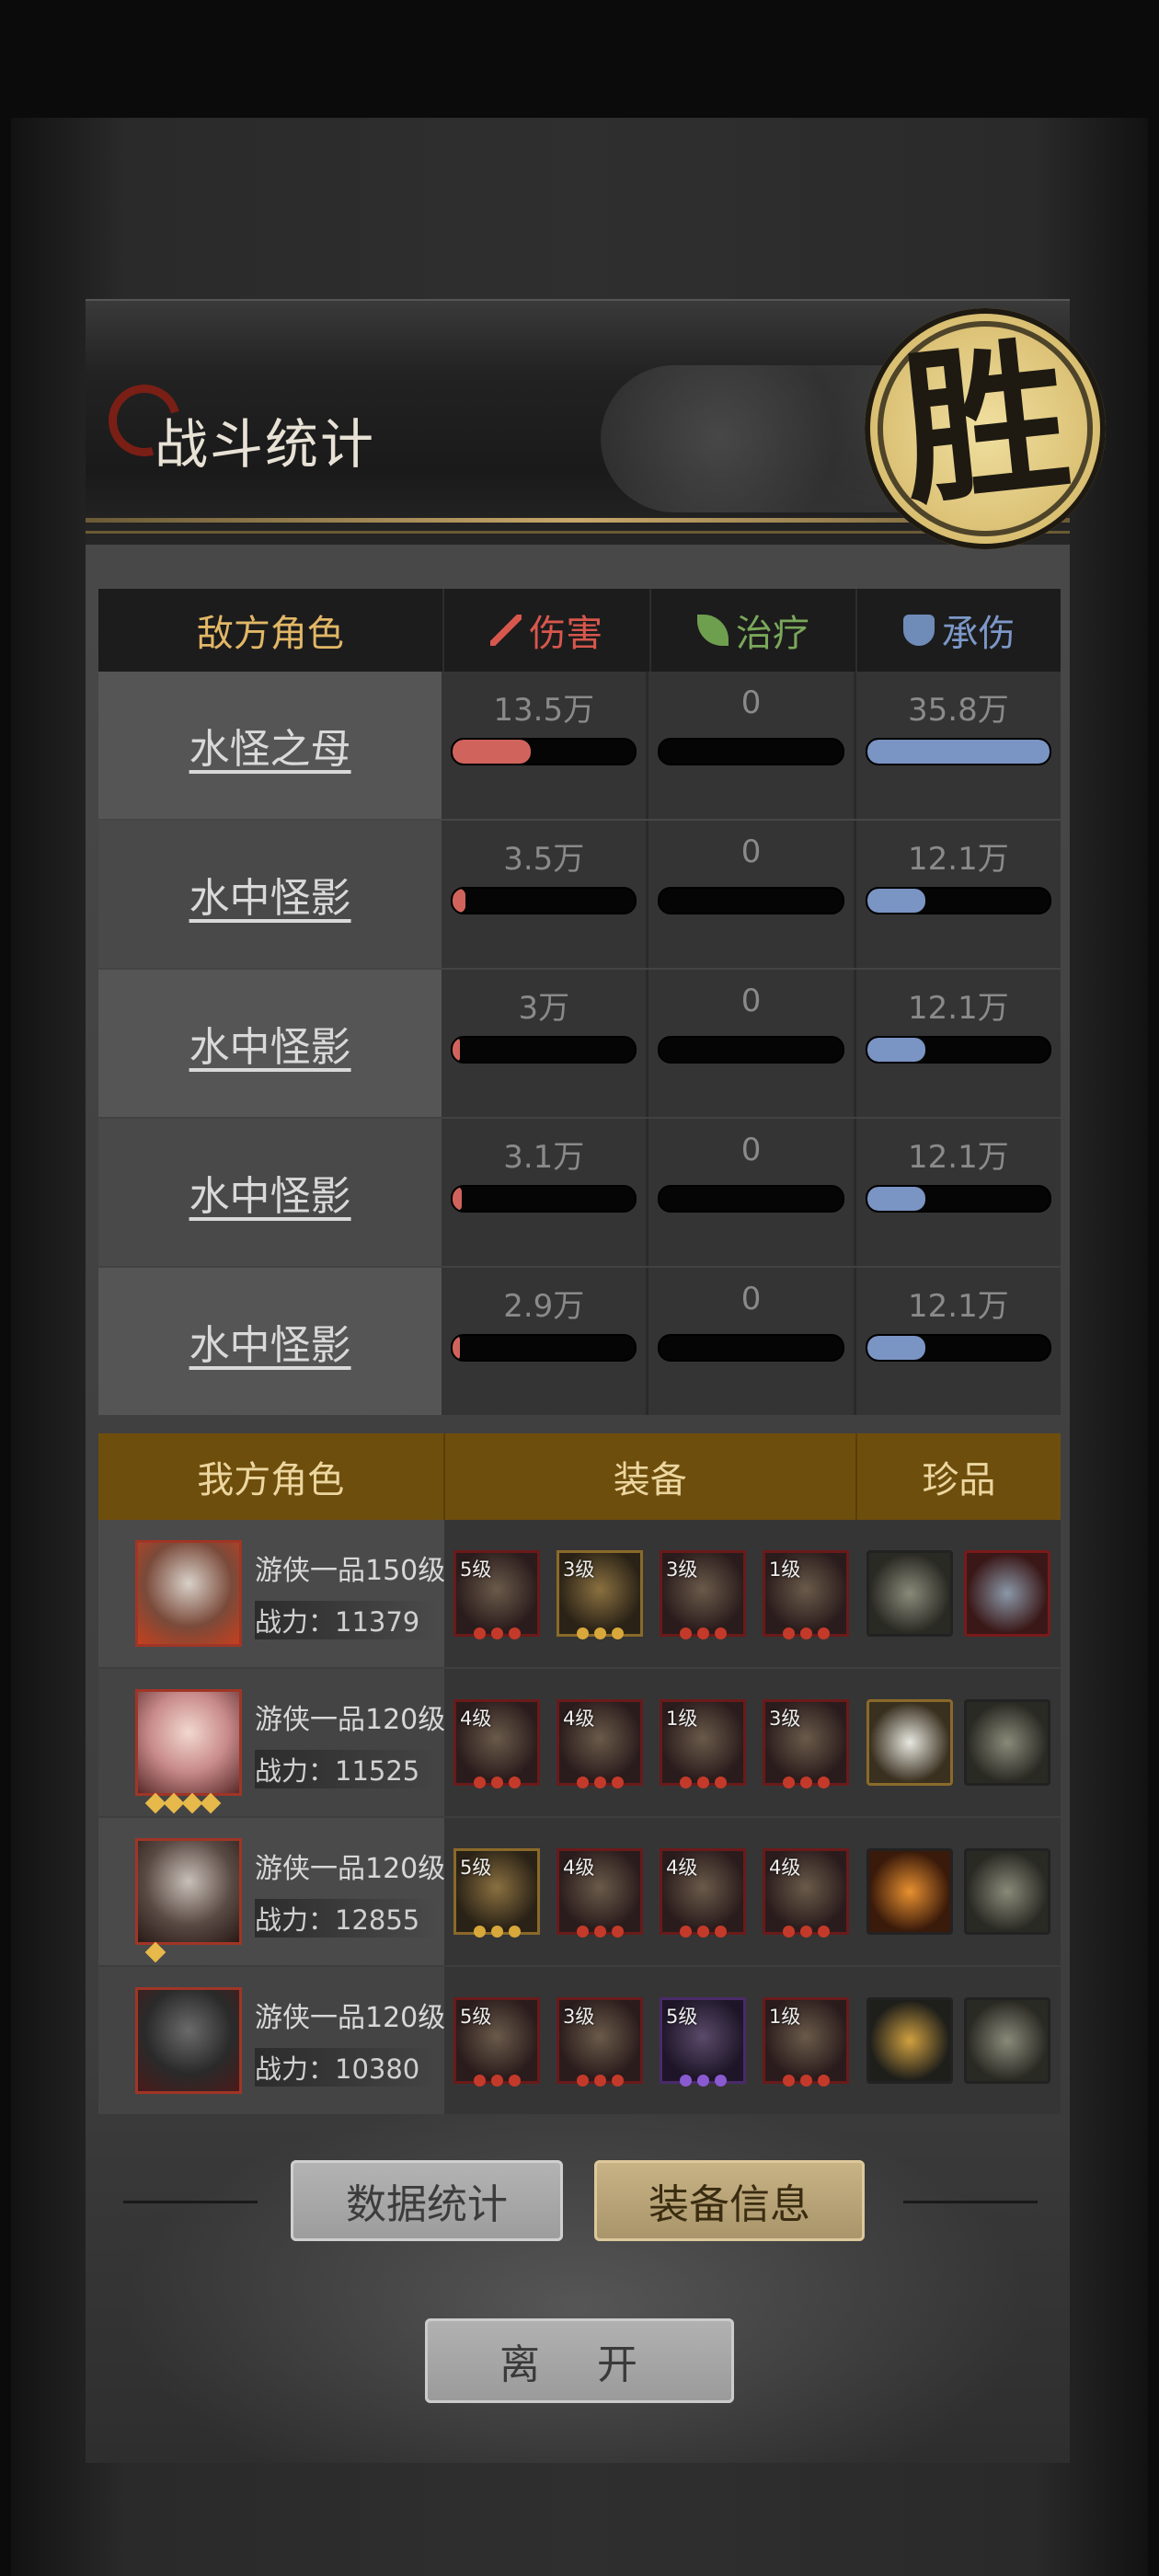  Describe the element at coordinates (459, 901) in the screenshot. I see `damage-bar-fill` at that location.